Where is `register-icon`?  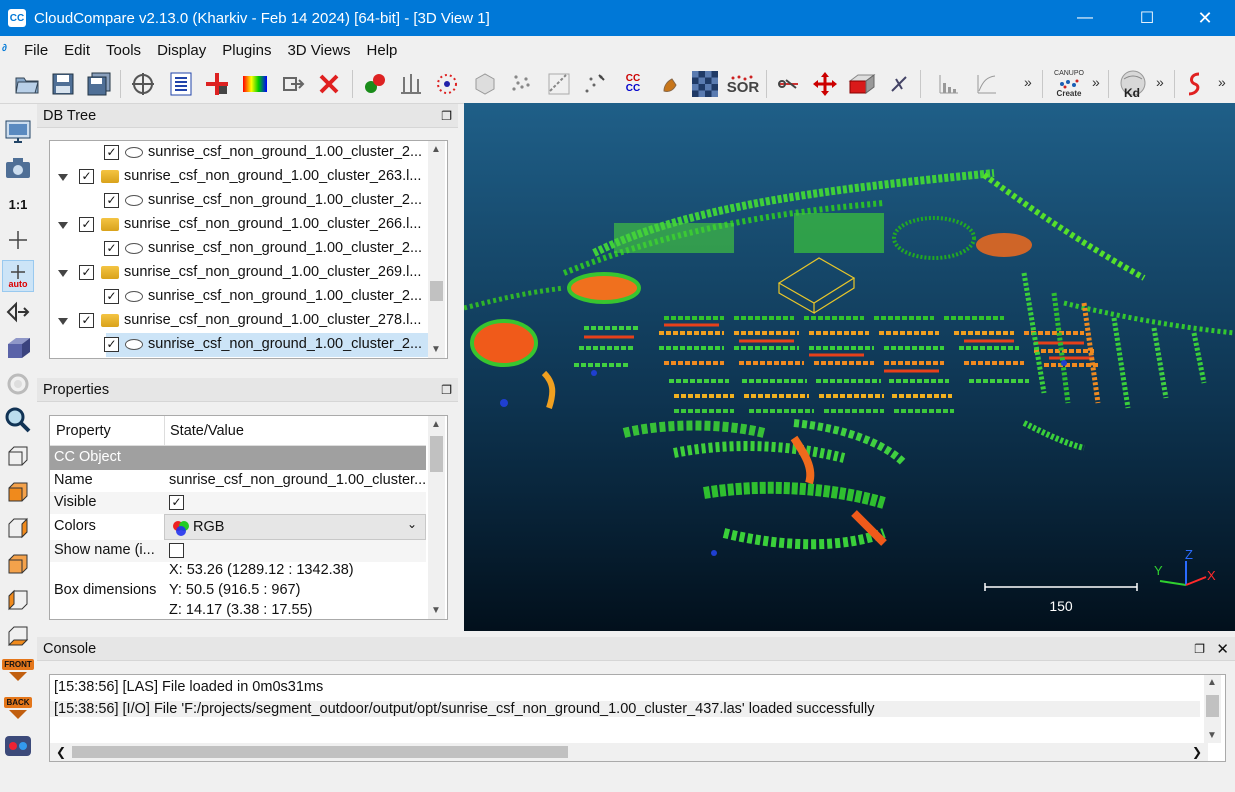
register-icon is located at coordinates (375, 84).